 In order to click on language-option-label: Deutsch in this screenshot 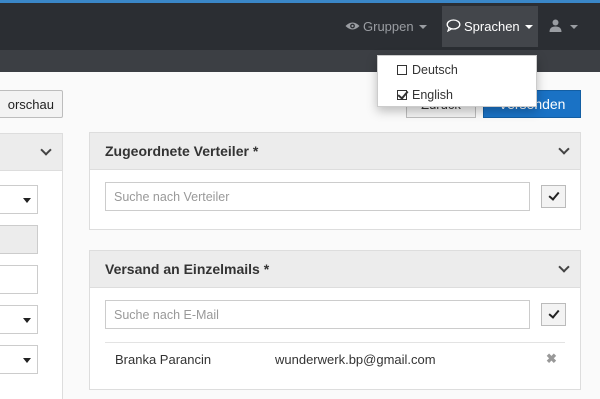, I will do `click(435, 69)`.